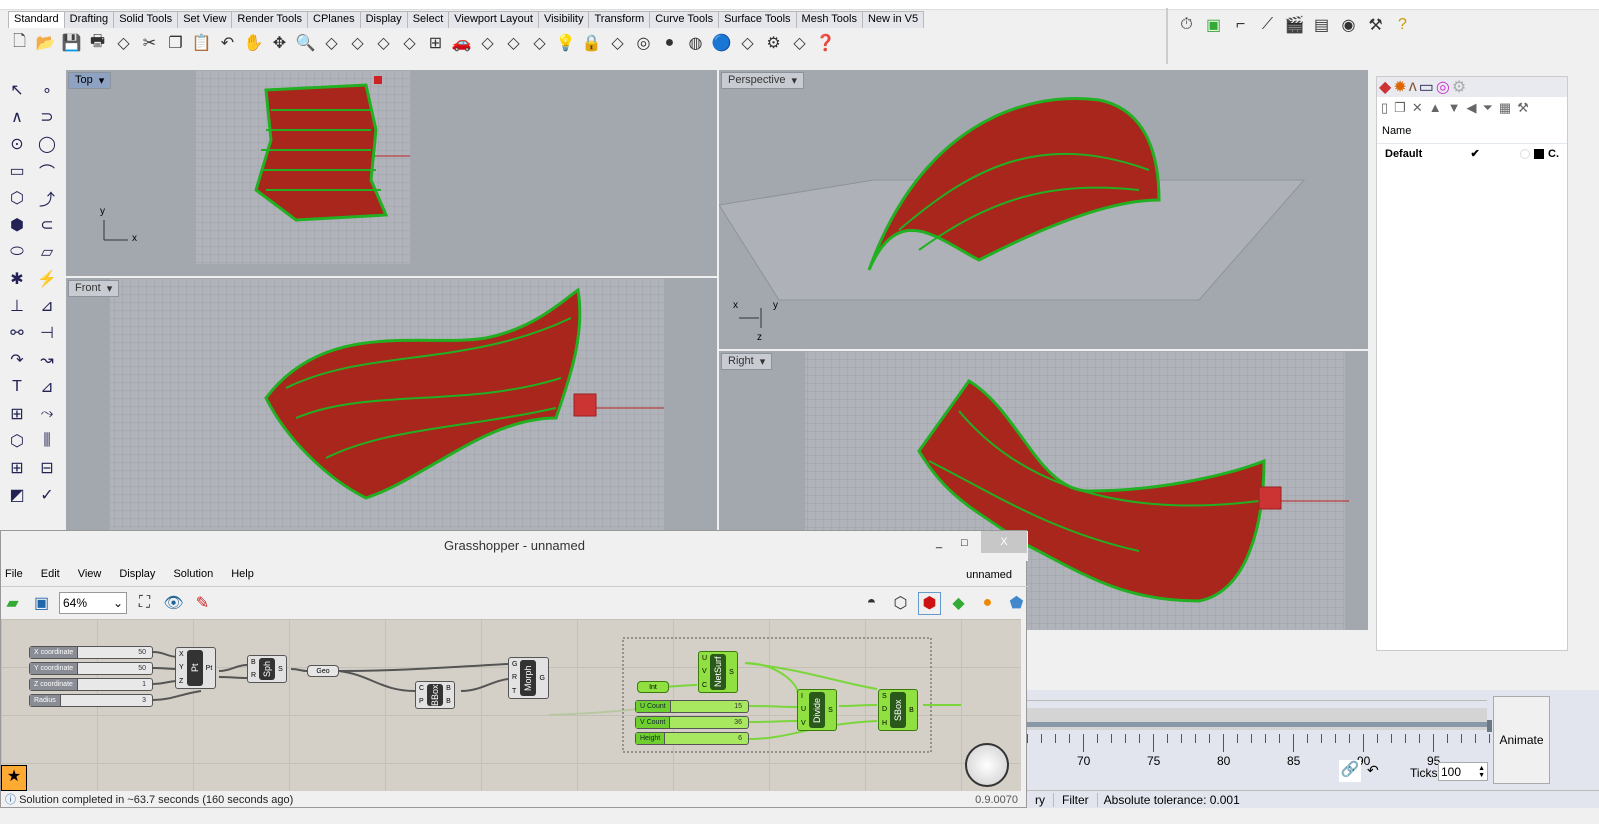 The height and width of the screenshot is (824, 1599). I want to click on geo-param: Geo, so click(323, 671).